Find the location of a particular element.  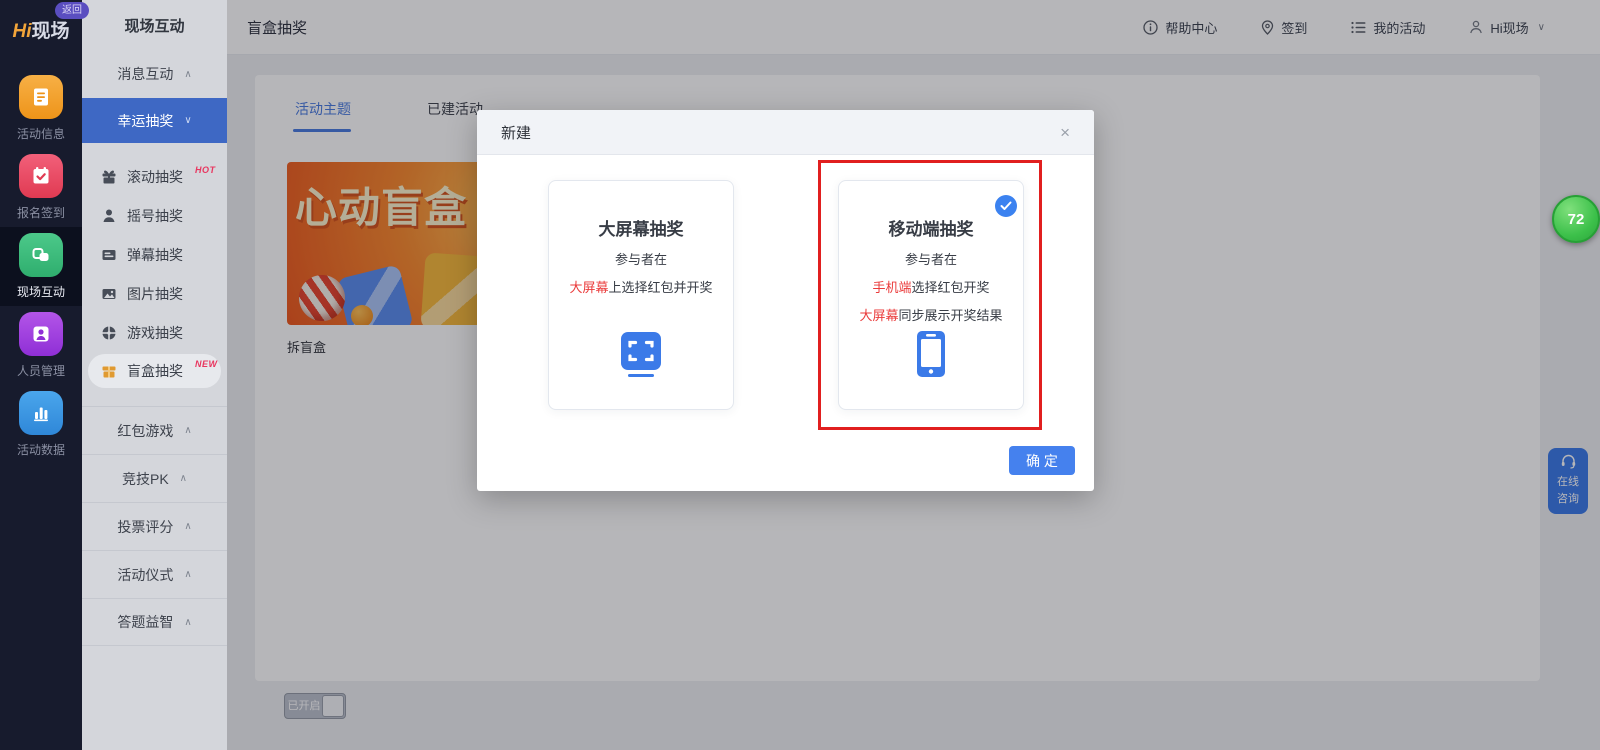

submenu-item-danmaku-draw: 弹幕抽奖 is located at coordinates (154, 254).